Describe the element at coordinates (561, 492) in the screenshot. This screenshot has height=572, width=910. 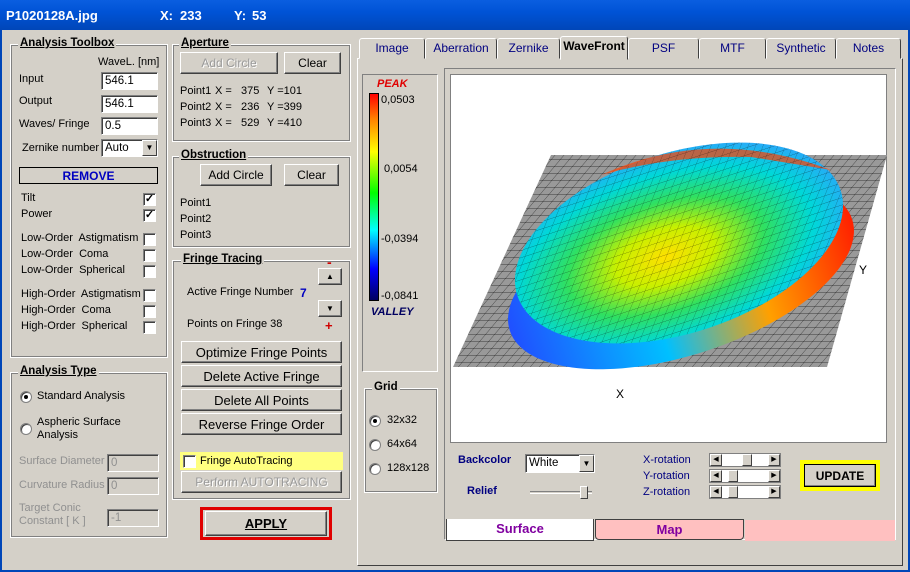
I see `relief-slider` at that location.